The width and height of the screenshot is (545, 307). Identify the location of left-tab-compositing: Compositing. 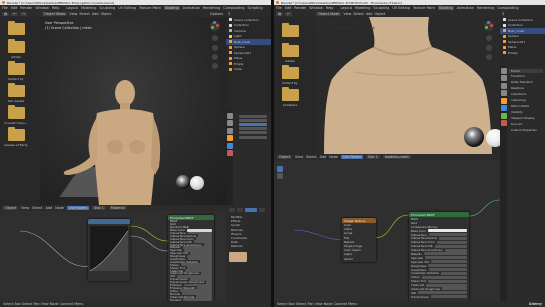
(233, 8).